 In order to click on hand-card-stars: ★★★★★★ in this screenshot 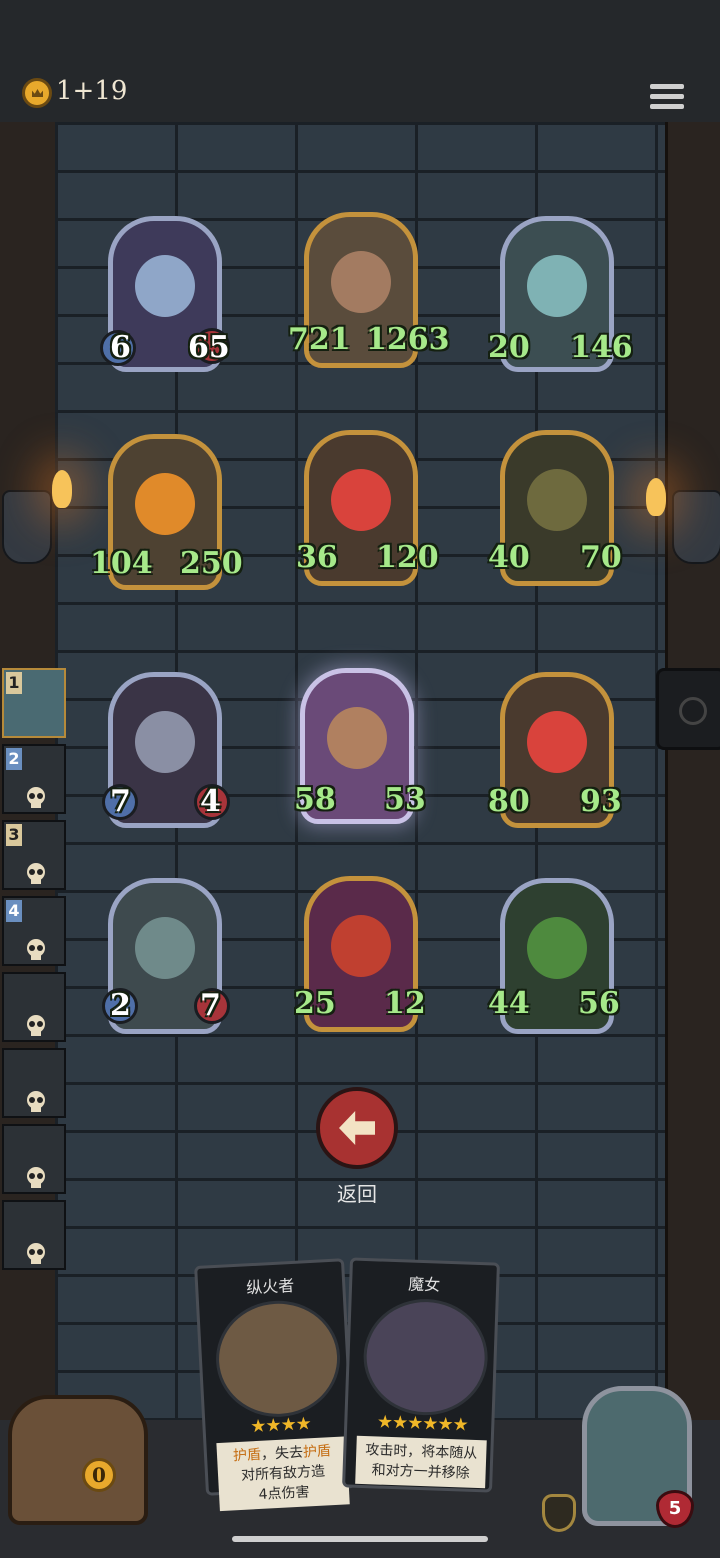, I will do `click(422, 1423)`.